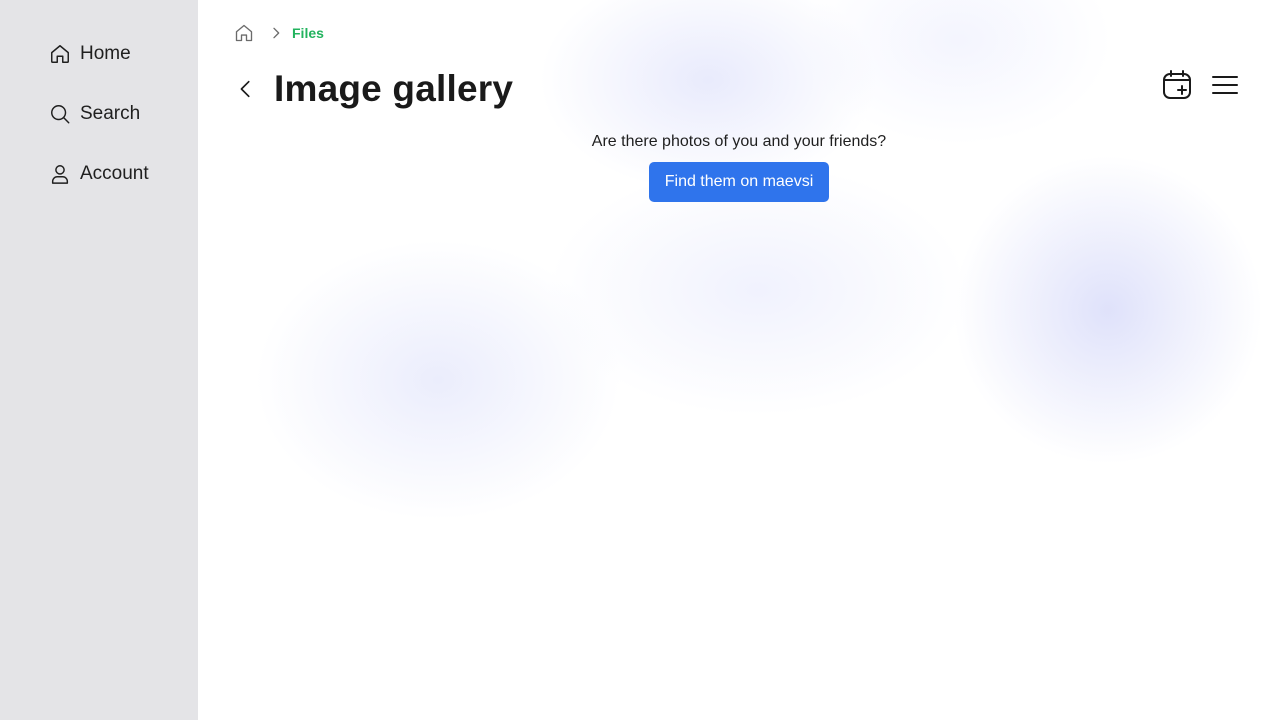 The height and width of the screenshot is (720, 1280). Describe the element at coordinates (1225, 85) in the screenshot. I see `menu-icon` at that location.